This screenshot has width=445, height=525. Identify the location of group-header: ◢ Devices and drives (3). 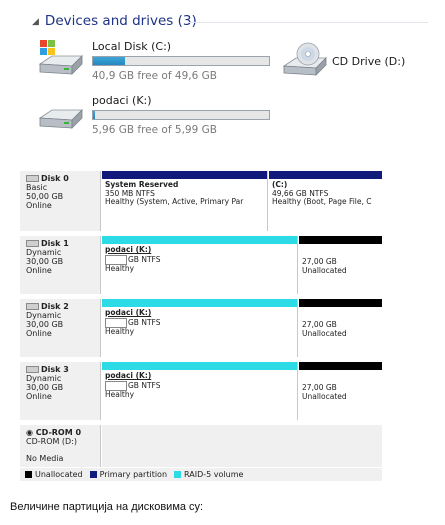
(114, 21).